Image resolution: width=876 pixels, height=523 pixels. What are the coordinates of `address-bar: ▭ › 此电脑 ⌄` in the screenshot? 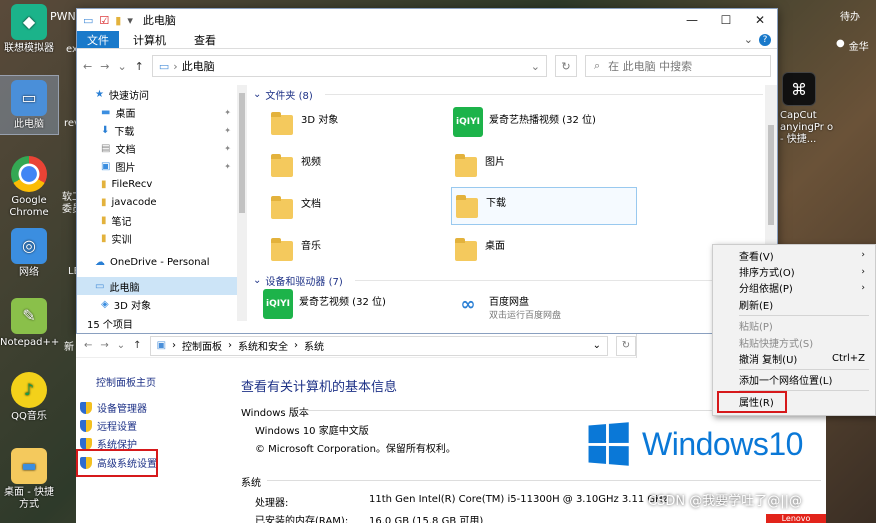 It's located at (349, 66).